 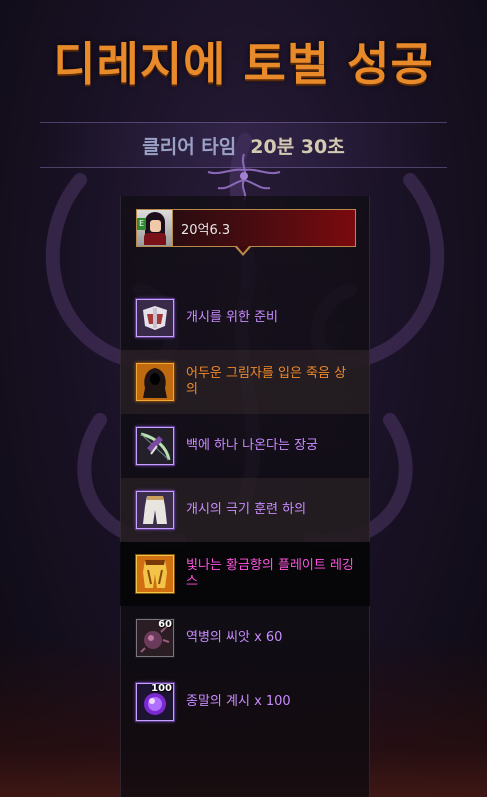 What do you see at coordinates (161, 688) in the screenshot?
I see `item-quantity: 100` at bounding box center [161, 688].